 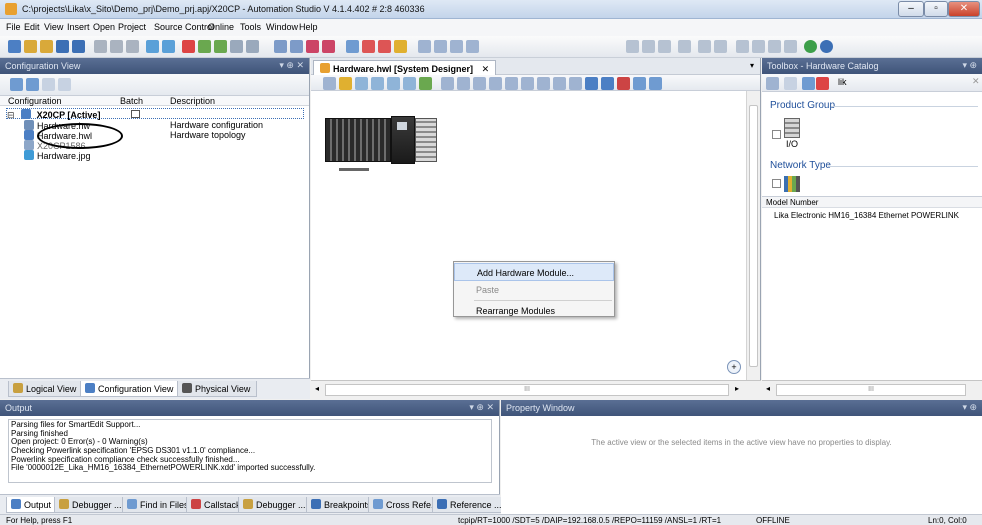 I want to click on designer-horizontal-scrollbar: ◂ III ▸, so click(x=536, y=389).